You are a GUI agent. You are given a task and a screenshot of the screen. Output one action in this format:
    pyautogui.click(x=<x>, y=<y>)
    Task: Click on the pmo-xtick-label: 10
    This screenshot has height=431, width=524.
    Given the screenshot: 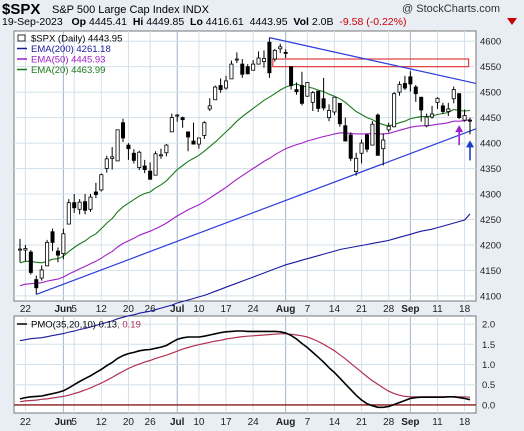 What is the action you would take?
    pyautogui.click(x=199, y=422)
    